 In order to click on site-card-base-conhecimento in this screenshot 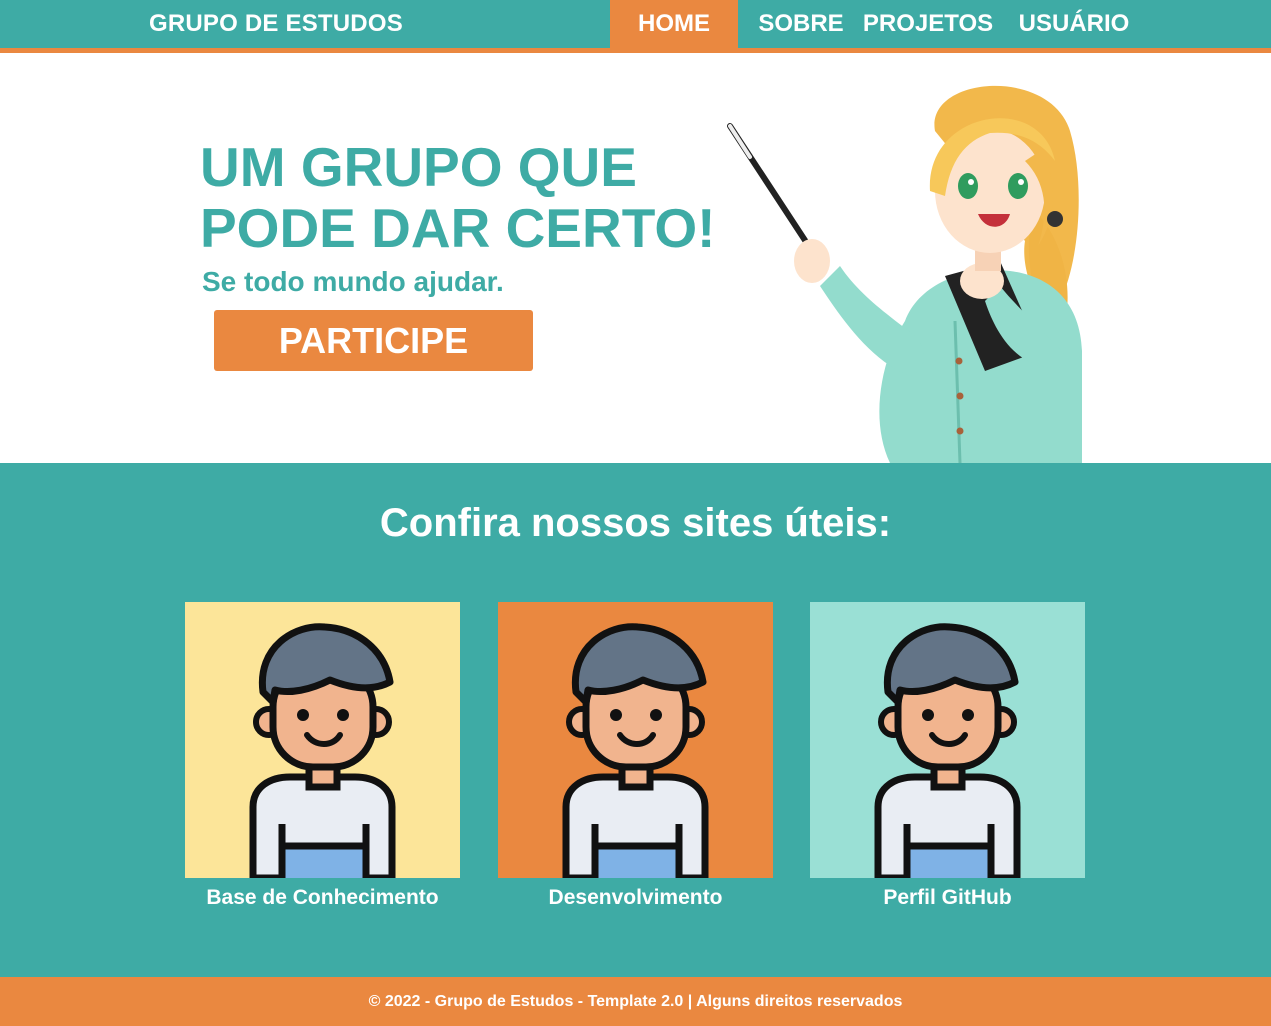, I will do `click(322, 740)`.